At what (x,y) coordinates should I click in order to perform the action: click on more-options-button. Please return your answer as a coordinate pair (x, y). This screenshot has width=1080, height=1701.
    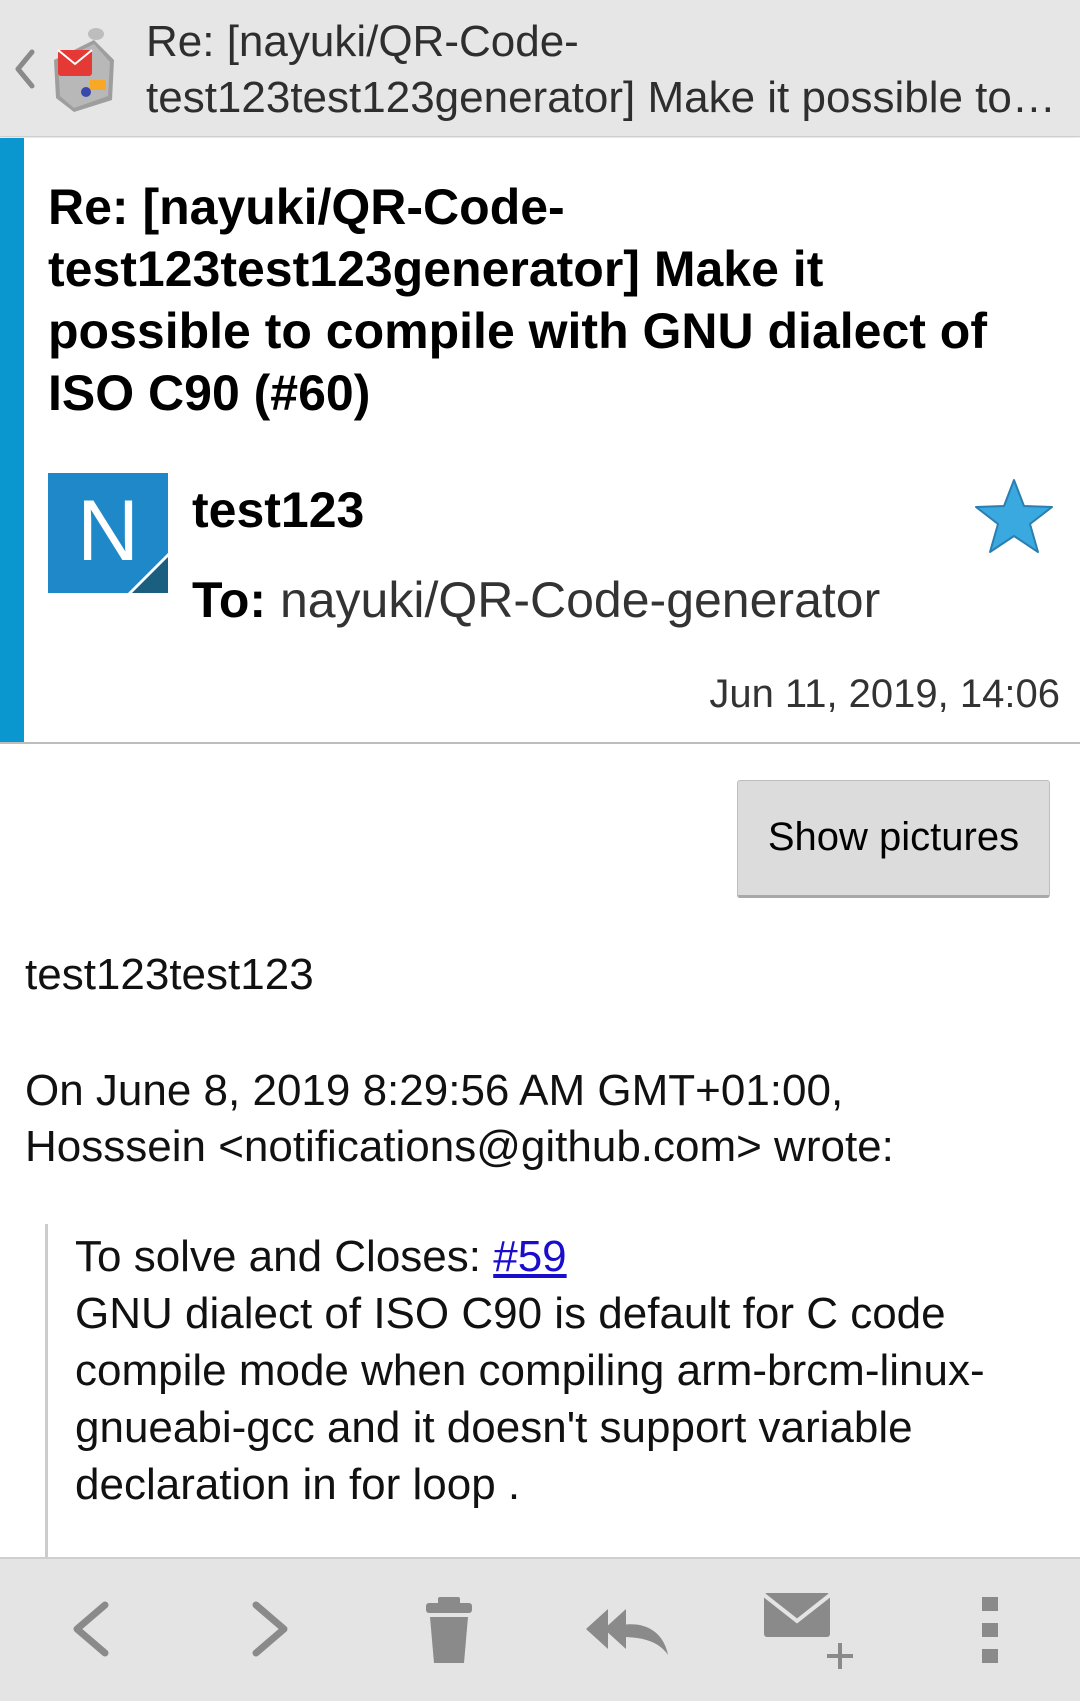
    Looking at the image, I should click on (989, 1630).